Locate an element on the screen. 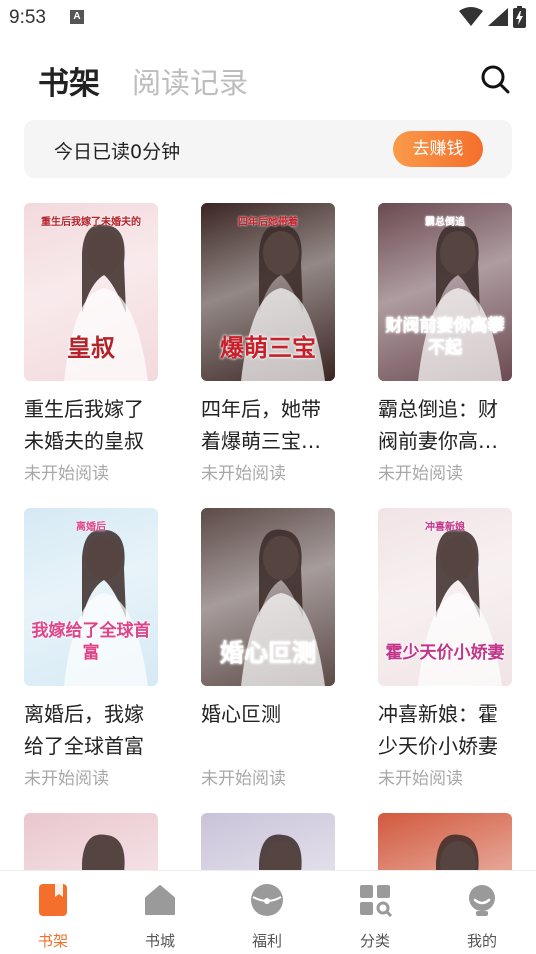 Image resolution: width=536 pixels, height=954 pixels. nav-label-bookstore: 书城 is located at coordinates (159, 941).